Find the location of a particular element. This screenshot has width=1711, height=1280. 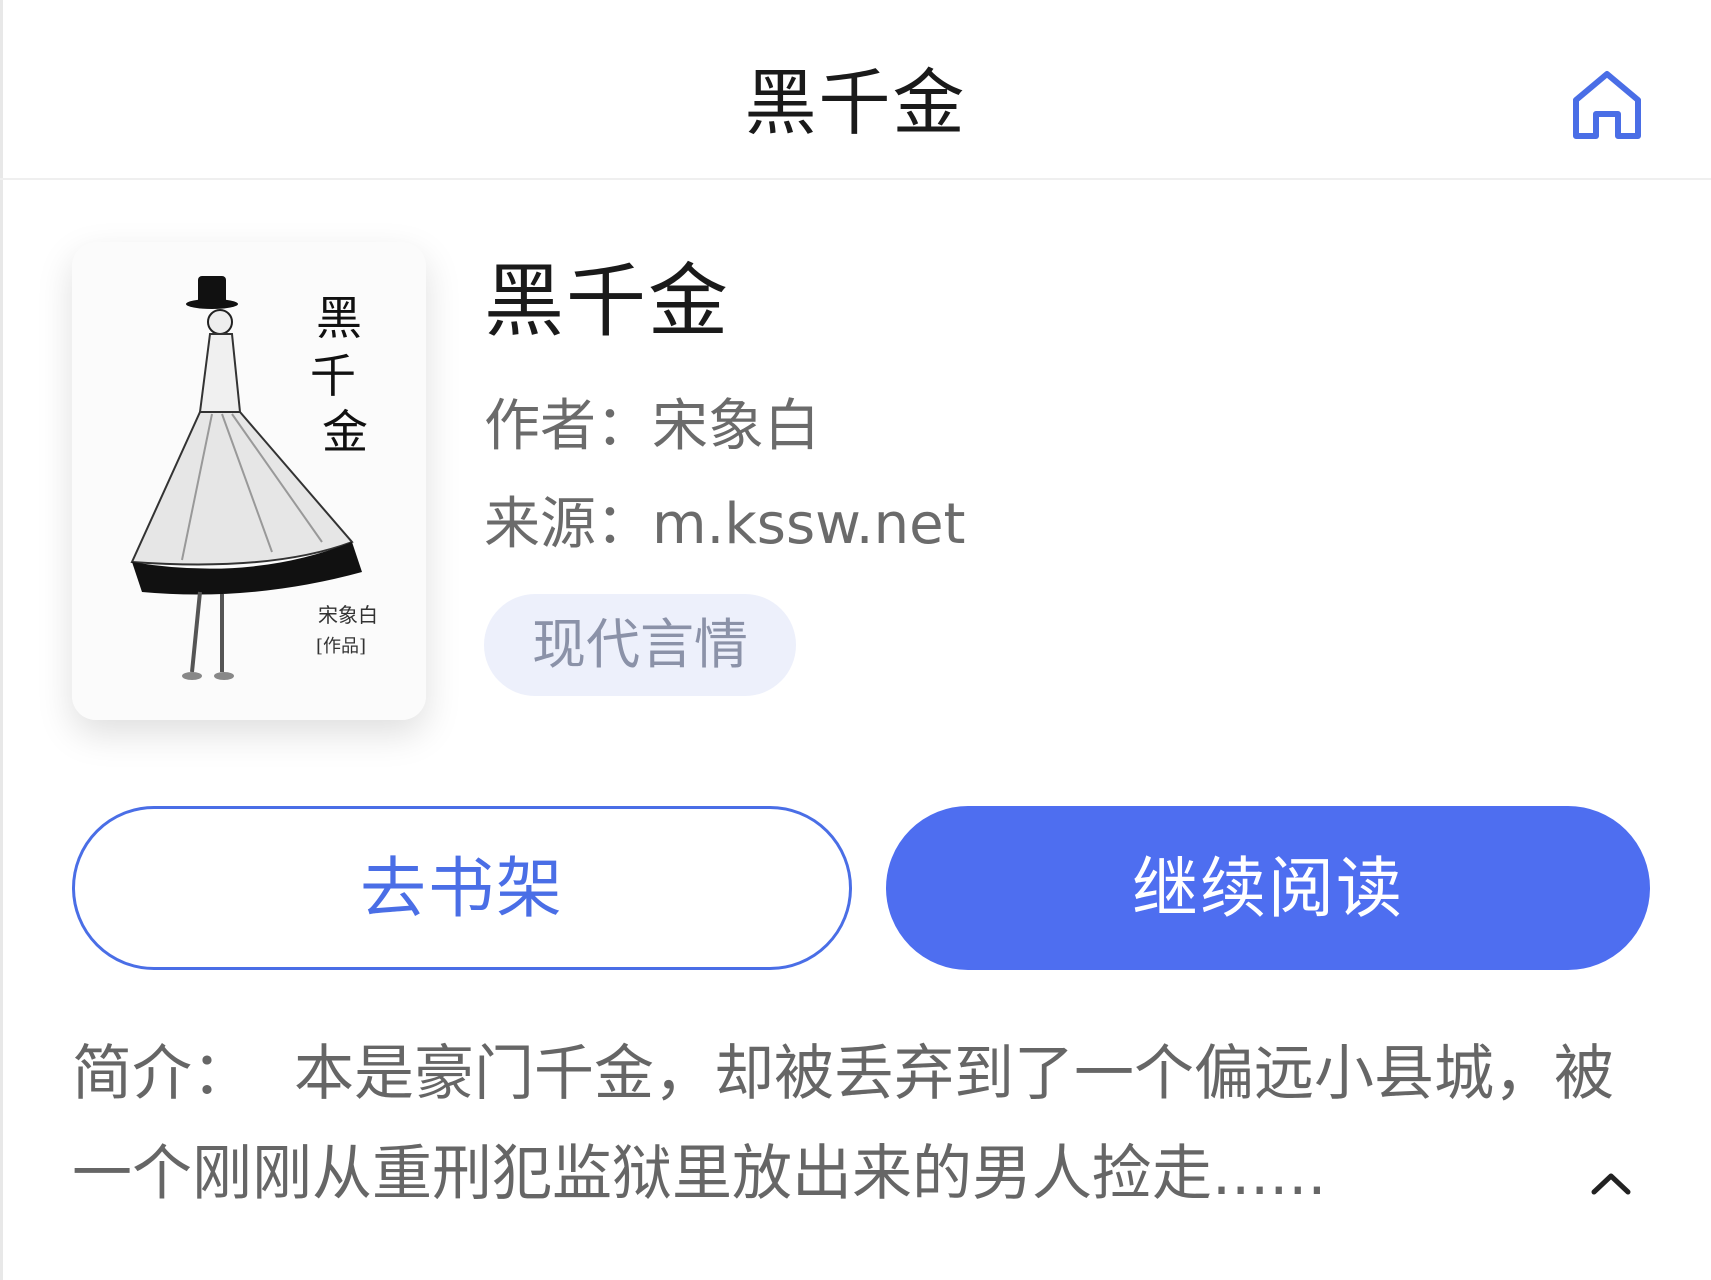

chevron-up-icon is located at coordinates (1611, 1184).